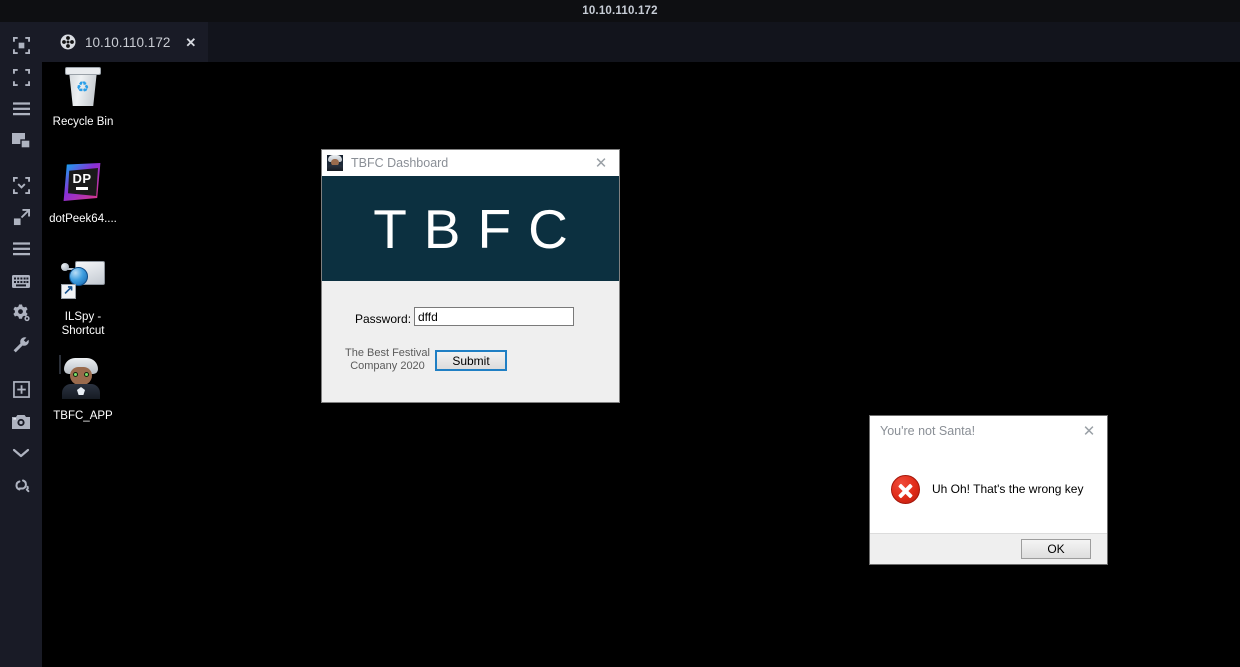  I want to click on error-dialog-title: You're not Santa!, so click(928, 431).